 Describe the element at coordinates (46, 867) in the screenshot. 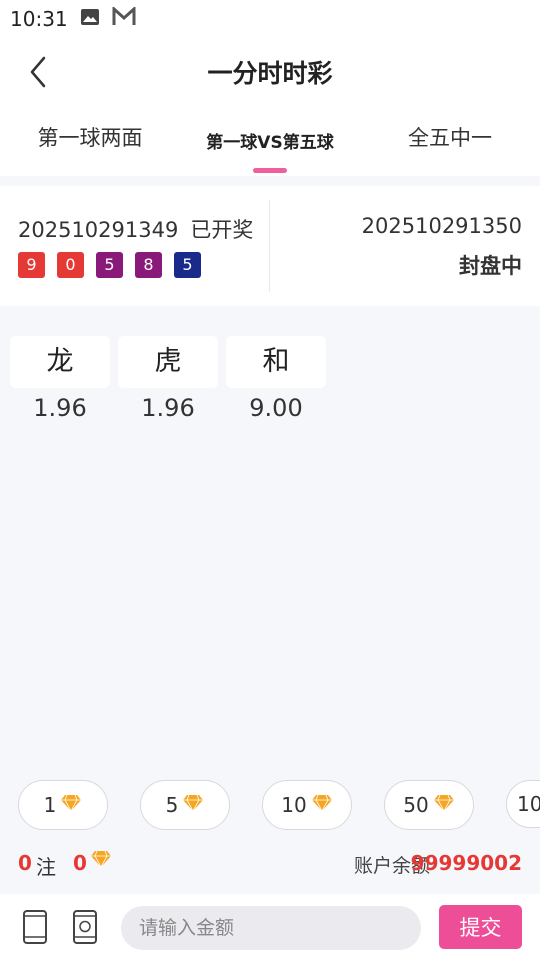

I see `bet-count-unit: 注` at that location.